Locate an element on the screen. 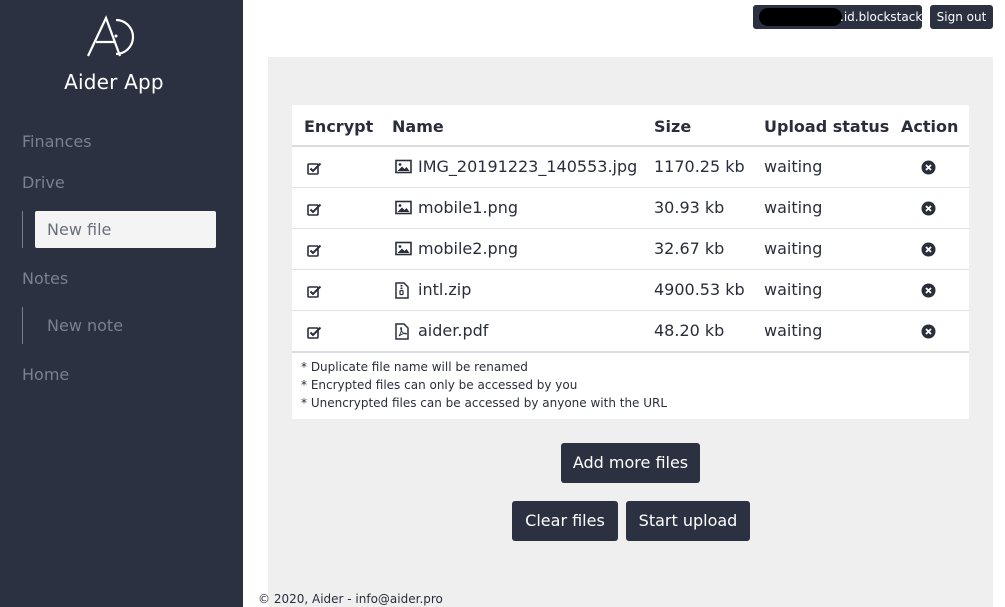 This screenshot has height=607, width=1005. file-name: aider.pdf is located at coordinates (453, 330).